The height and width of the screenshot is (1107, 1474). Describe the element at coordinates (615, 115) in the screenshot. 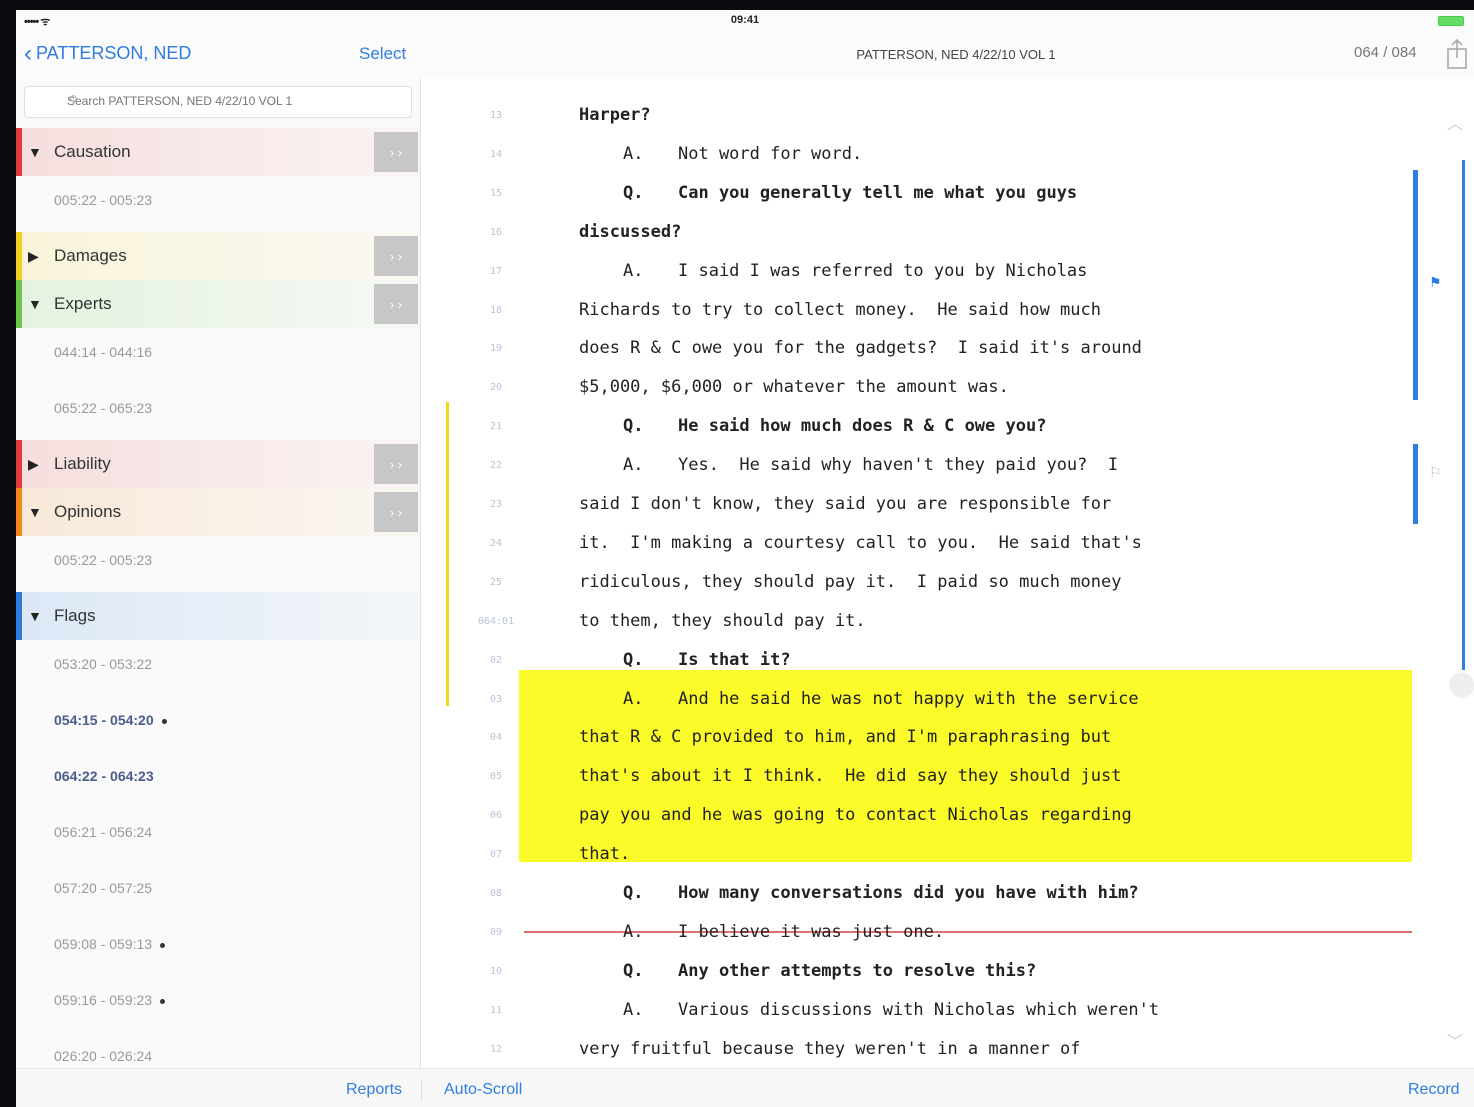

I see `line-text: Harper?` at that location.